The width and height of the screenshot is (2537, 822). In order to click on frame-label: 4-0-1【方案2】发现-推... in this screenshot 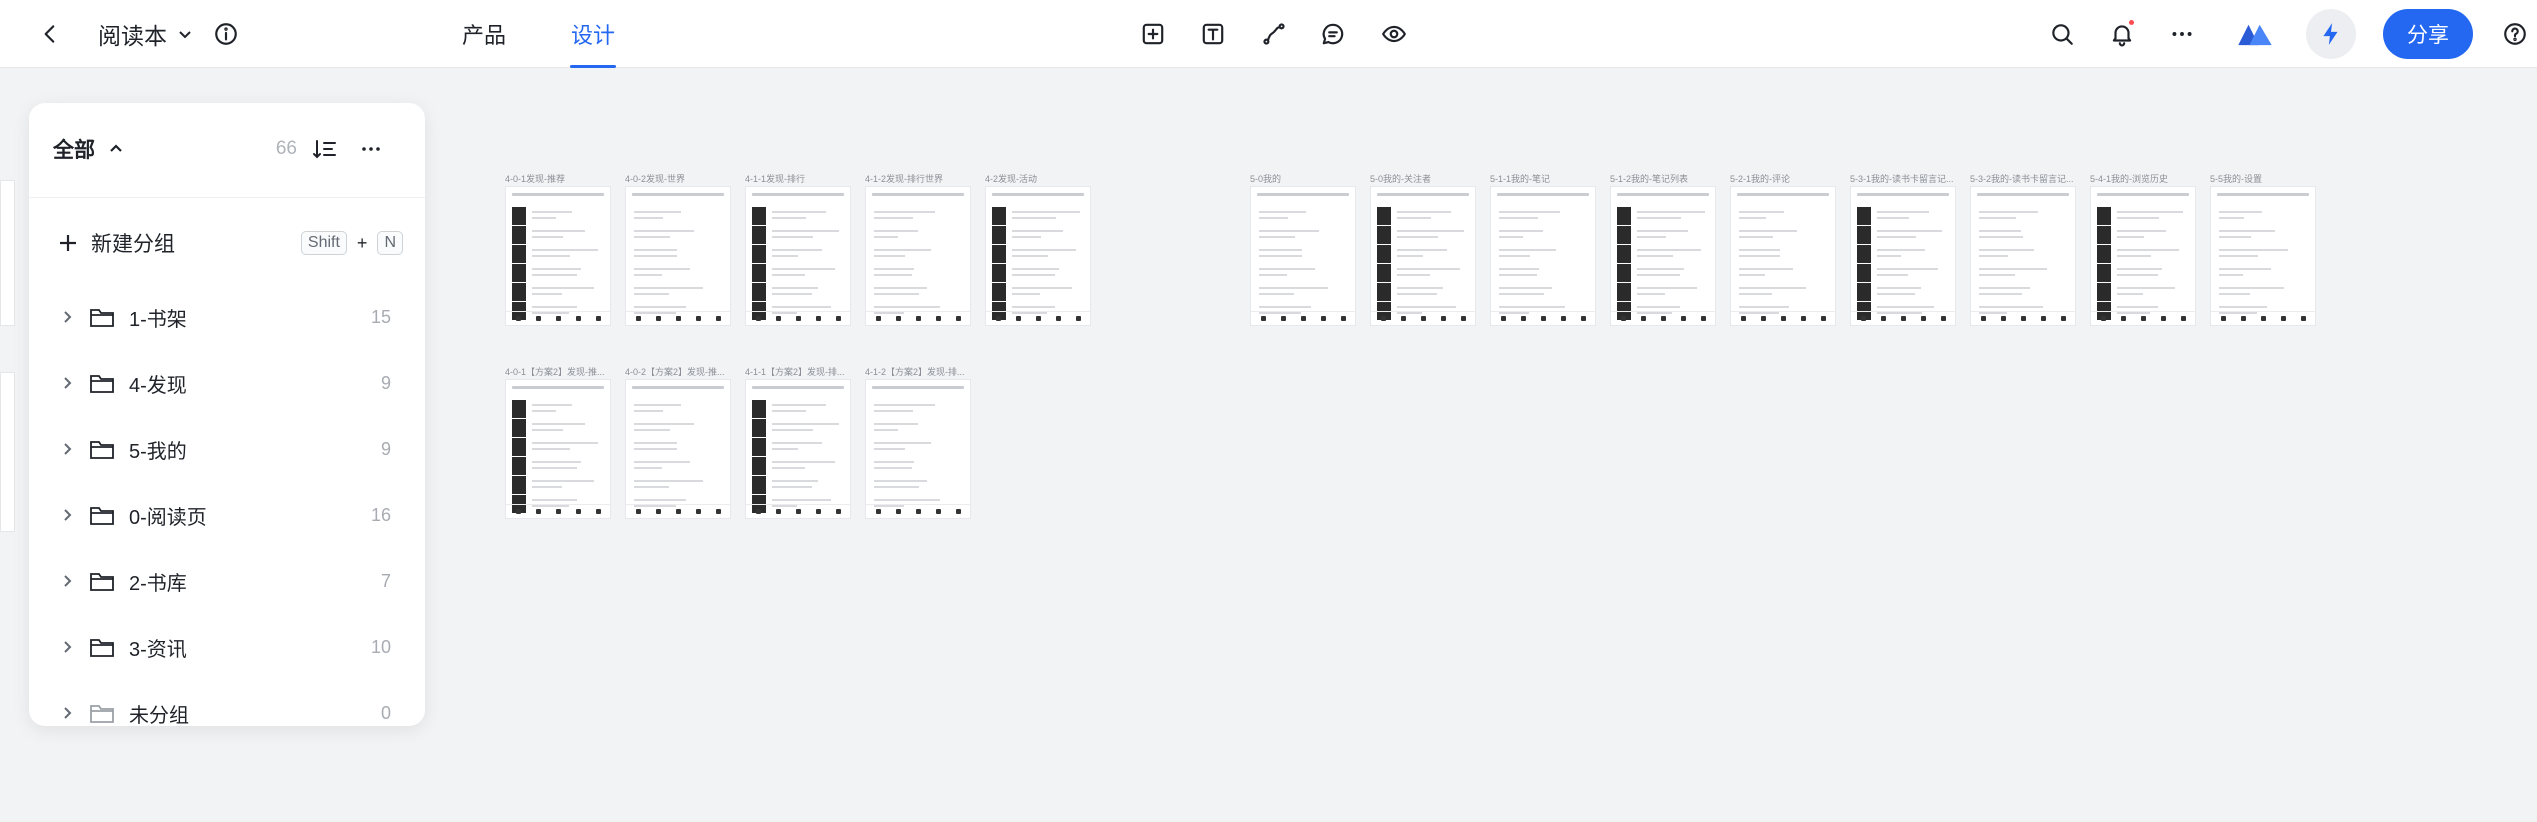, I will do `click(555, 371)`.